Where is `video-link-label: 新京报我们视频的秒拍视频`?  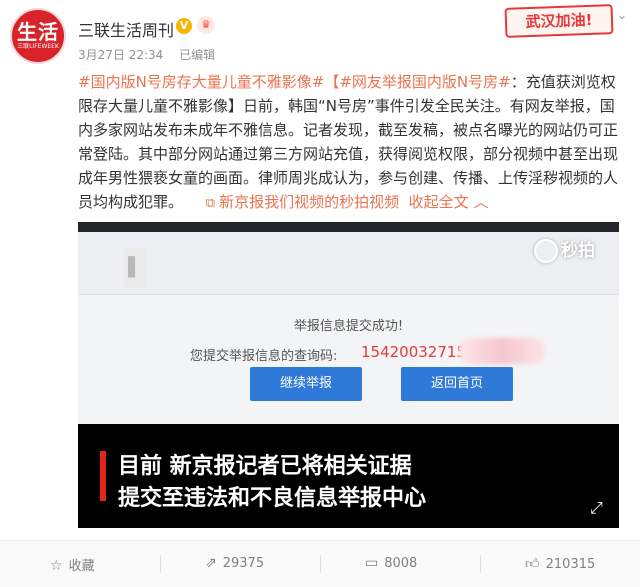 video-link-label: 新京报我们视频的秒拍视频 is located at coordinates (309, 202).